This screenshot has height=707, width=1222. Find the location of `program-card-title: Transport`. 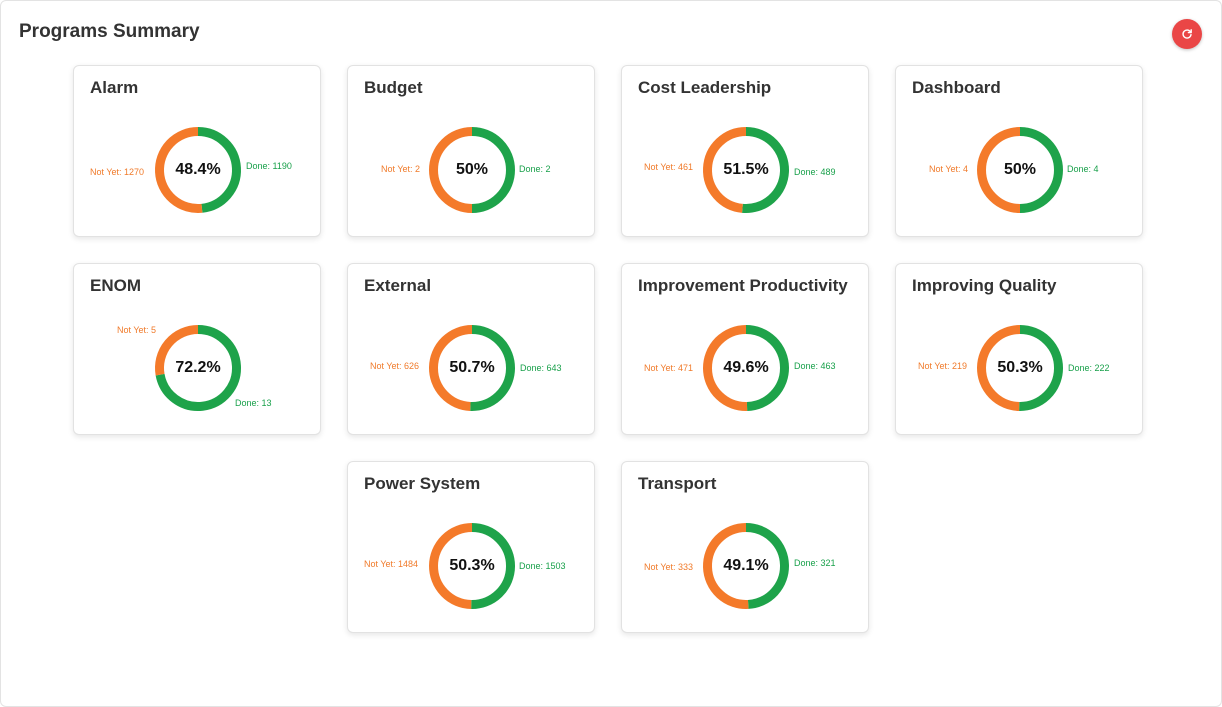

program-card-title: Transport is located at coordinates (677, 483).